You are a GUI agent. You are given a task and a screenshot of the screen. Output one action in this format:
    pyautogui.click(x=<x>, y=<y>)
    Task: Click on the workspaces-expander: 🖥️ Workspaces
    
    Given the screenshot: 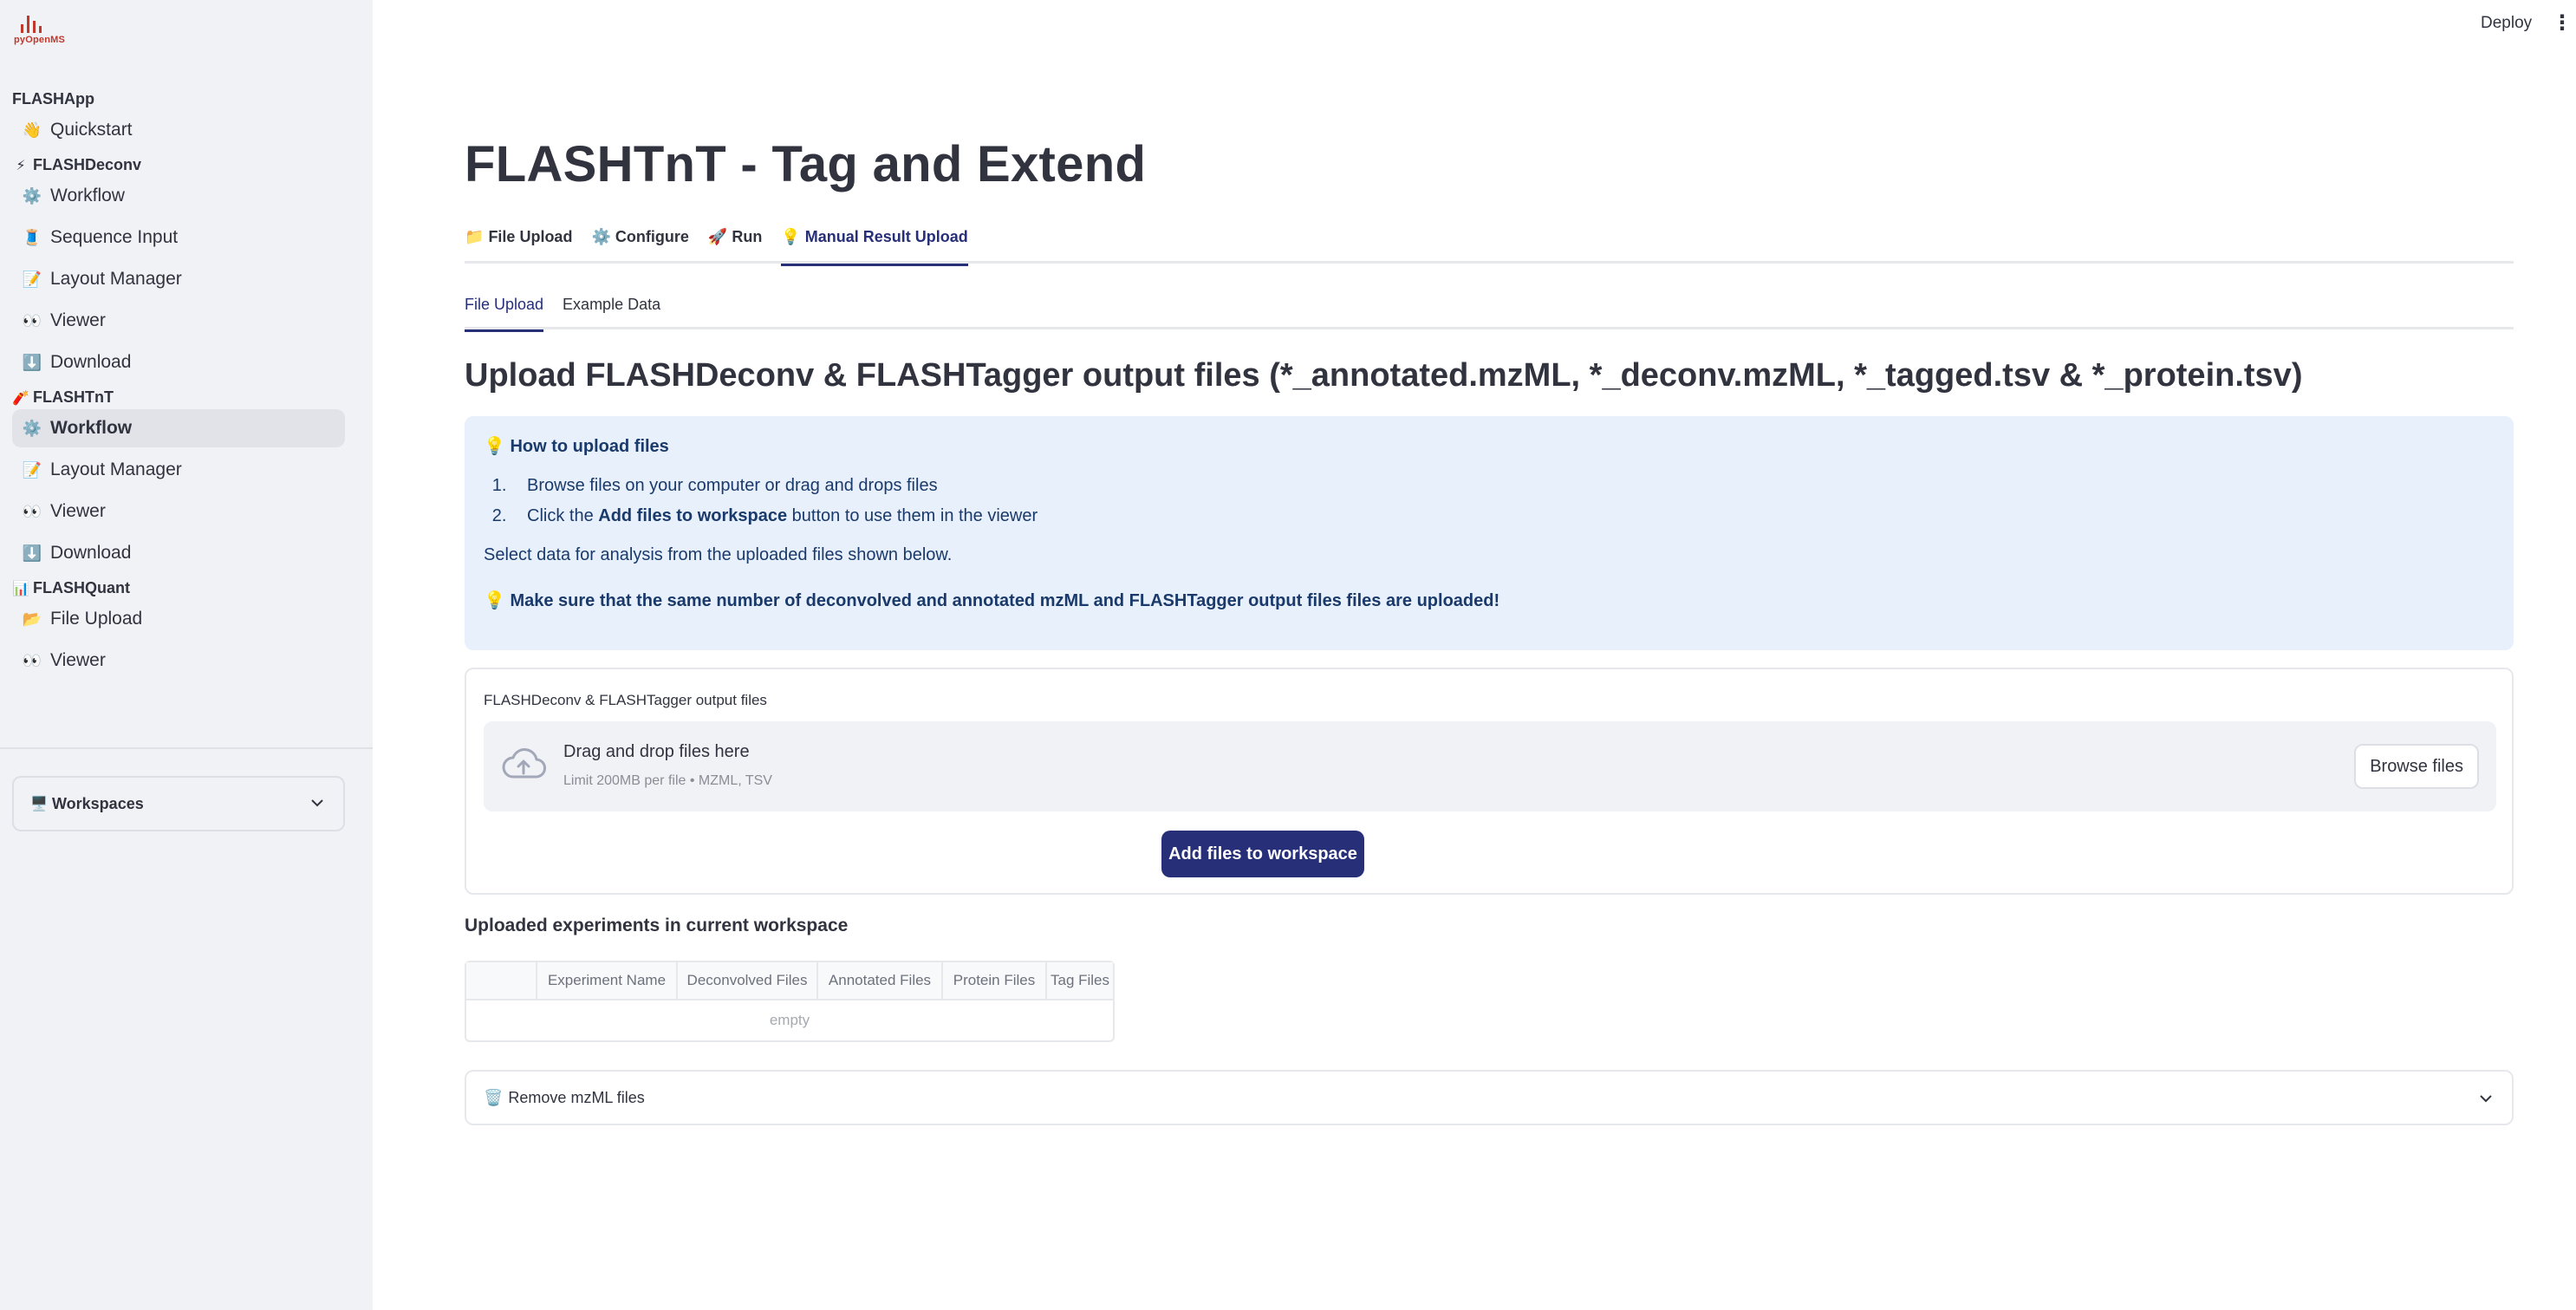 What is the action you would take?
    pyautogui.click(x=178, y=804)
    